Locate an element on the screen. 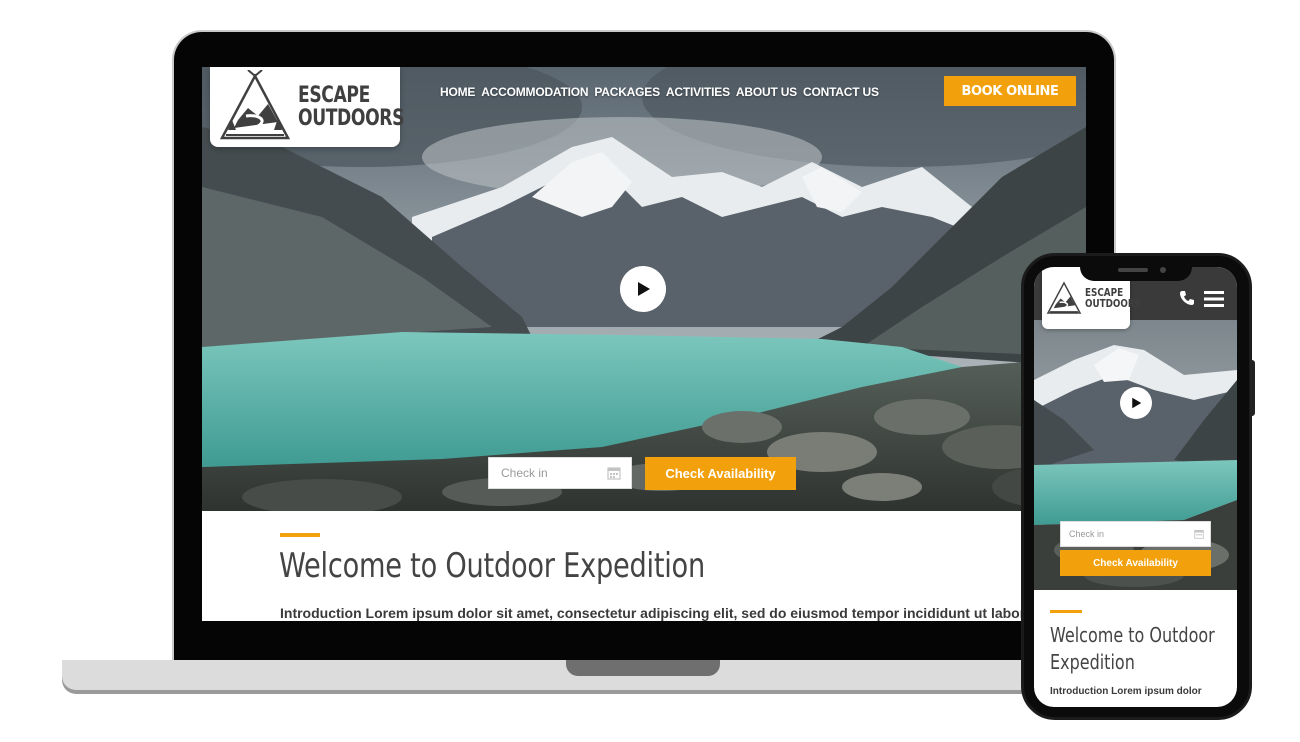  nav-accommodation: ACCOMMODATION is located at coordinates (534, 92).